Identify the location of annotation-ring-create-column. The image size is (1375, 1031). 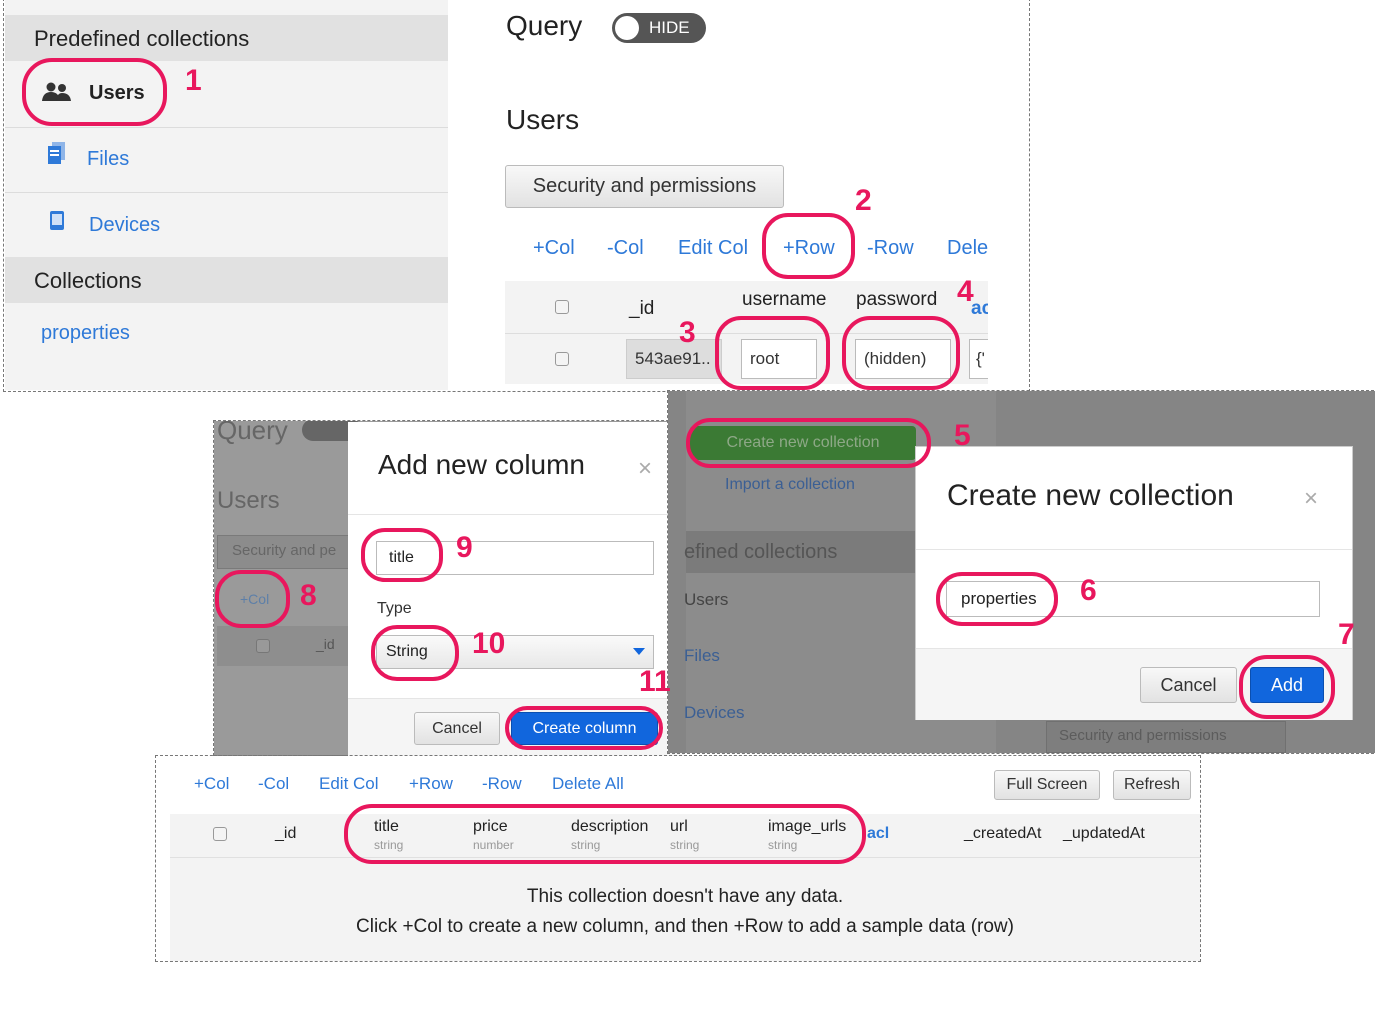
(584, 728).